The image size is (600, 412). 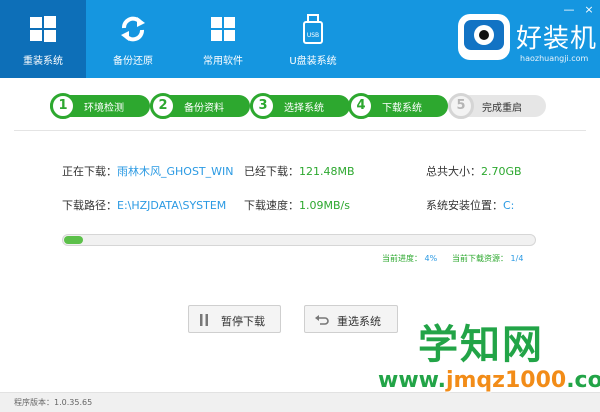 What do you see at coordinates (322, 321) in the screenshot?
I see `undo-icon` at bounding box center [322, 321].